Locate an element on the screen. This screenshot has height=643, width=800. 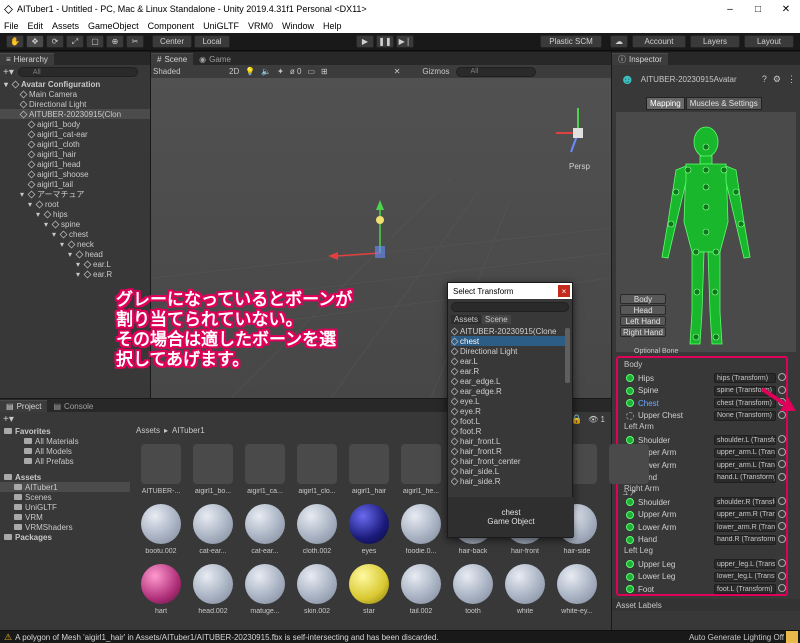
layers-dropdown: Layers is located at coordinates (715, 41).